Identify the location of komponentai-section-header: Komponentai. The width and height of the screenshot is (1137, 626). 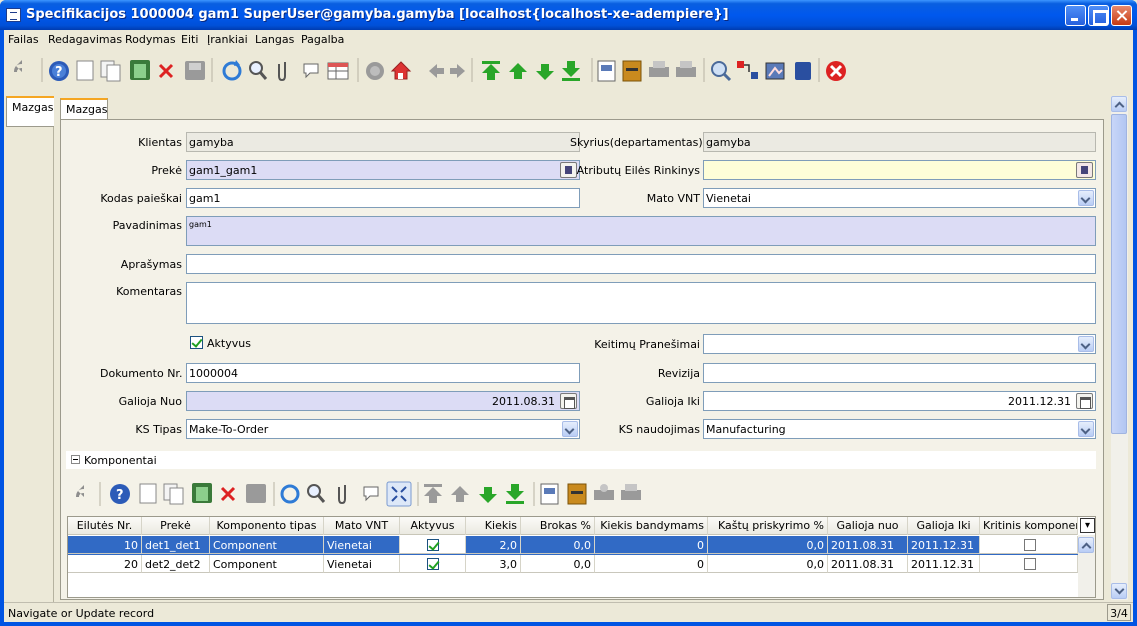
(581, 460).